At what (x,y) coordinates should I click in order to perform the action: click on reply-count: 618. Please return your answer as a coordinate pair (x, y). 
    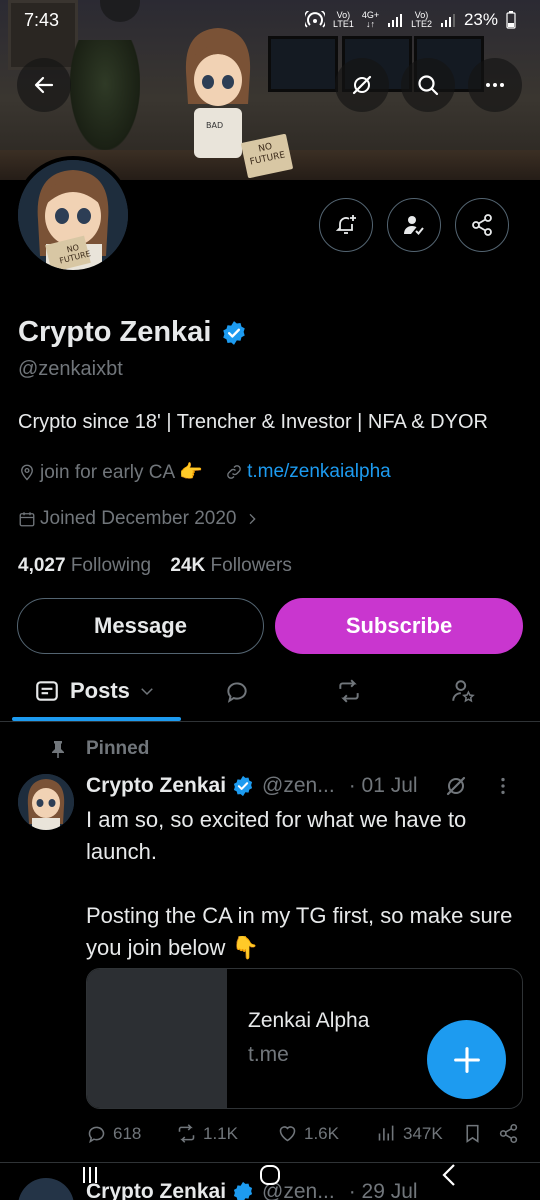
    Looking at the image, I should click on (127, 1133).